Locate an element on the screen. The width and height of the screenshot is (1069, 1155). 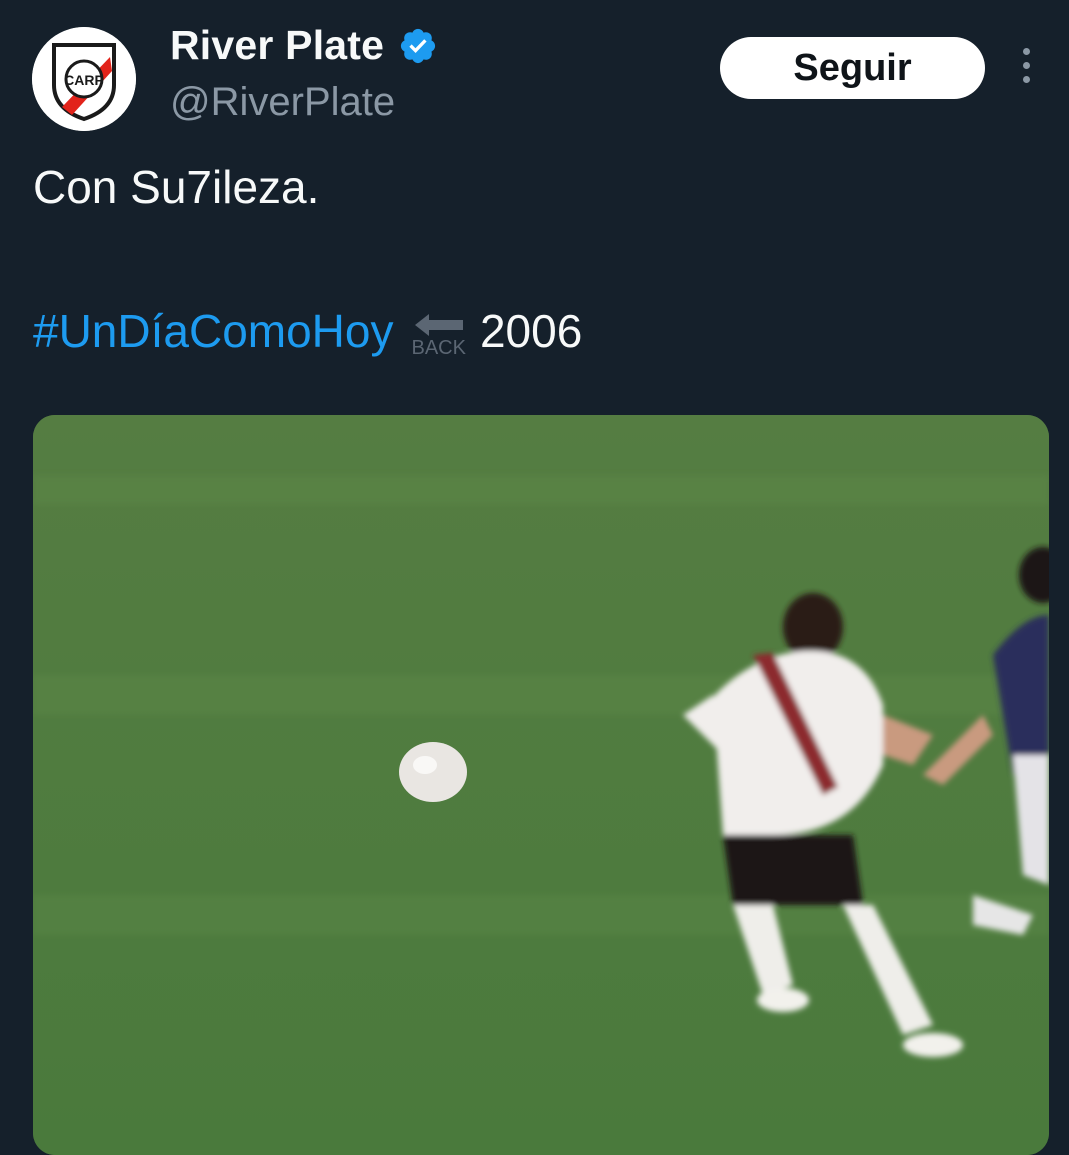
follow-button: Seguir is located at coordinates (852, 68).